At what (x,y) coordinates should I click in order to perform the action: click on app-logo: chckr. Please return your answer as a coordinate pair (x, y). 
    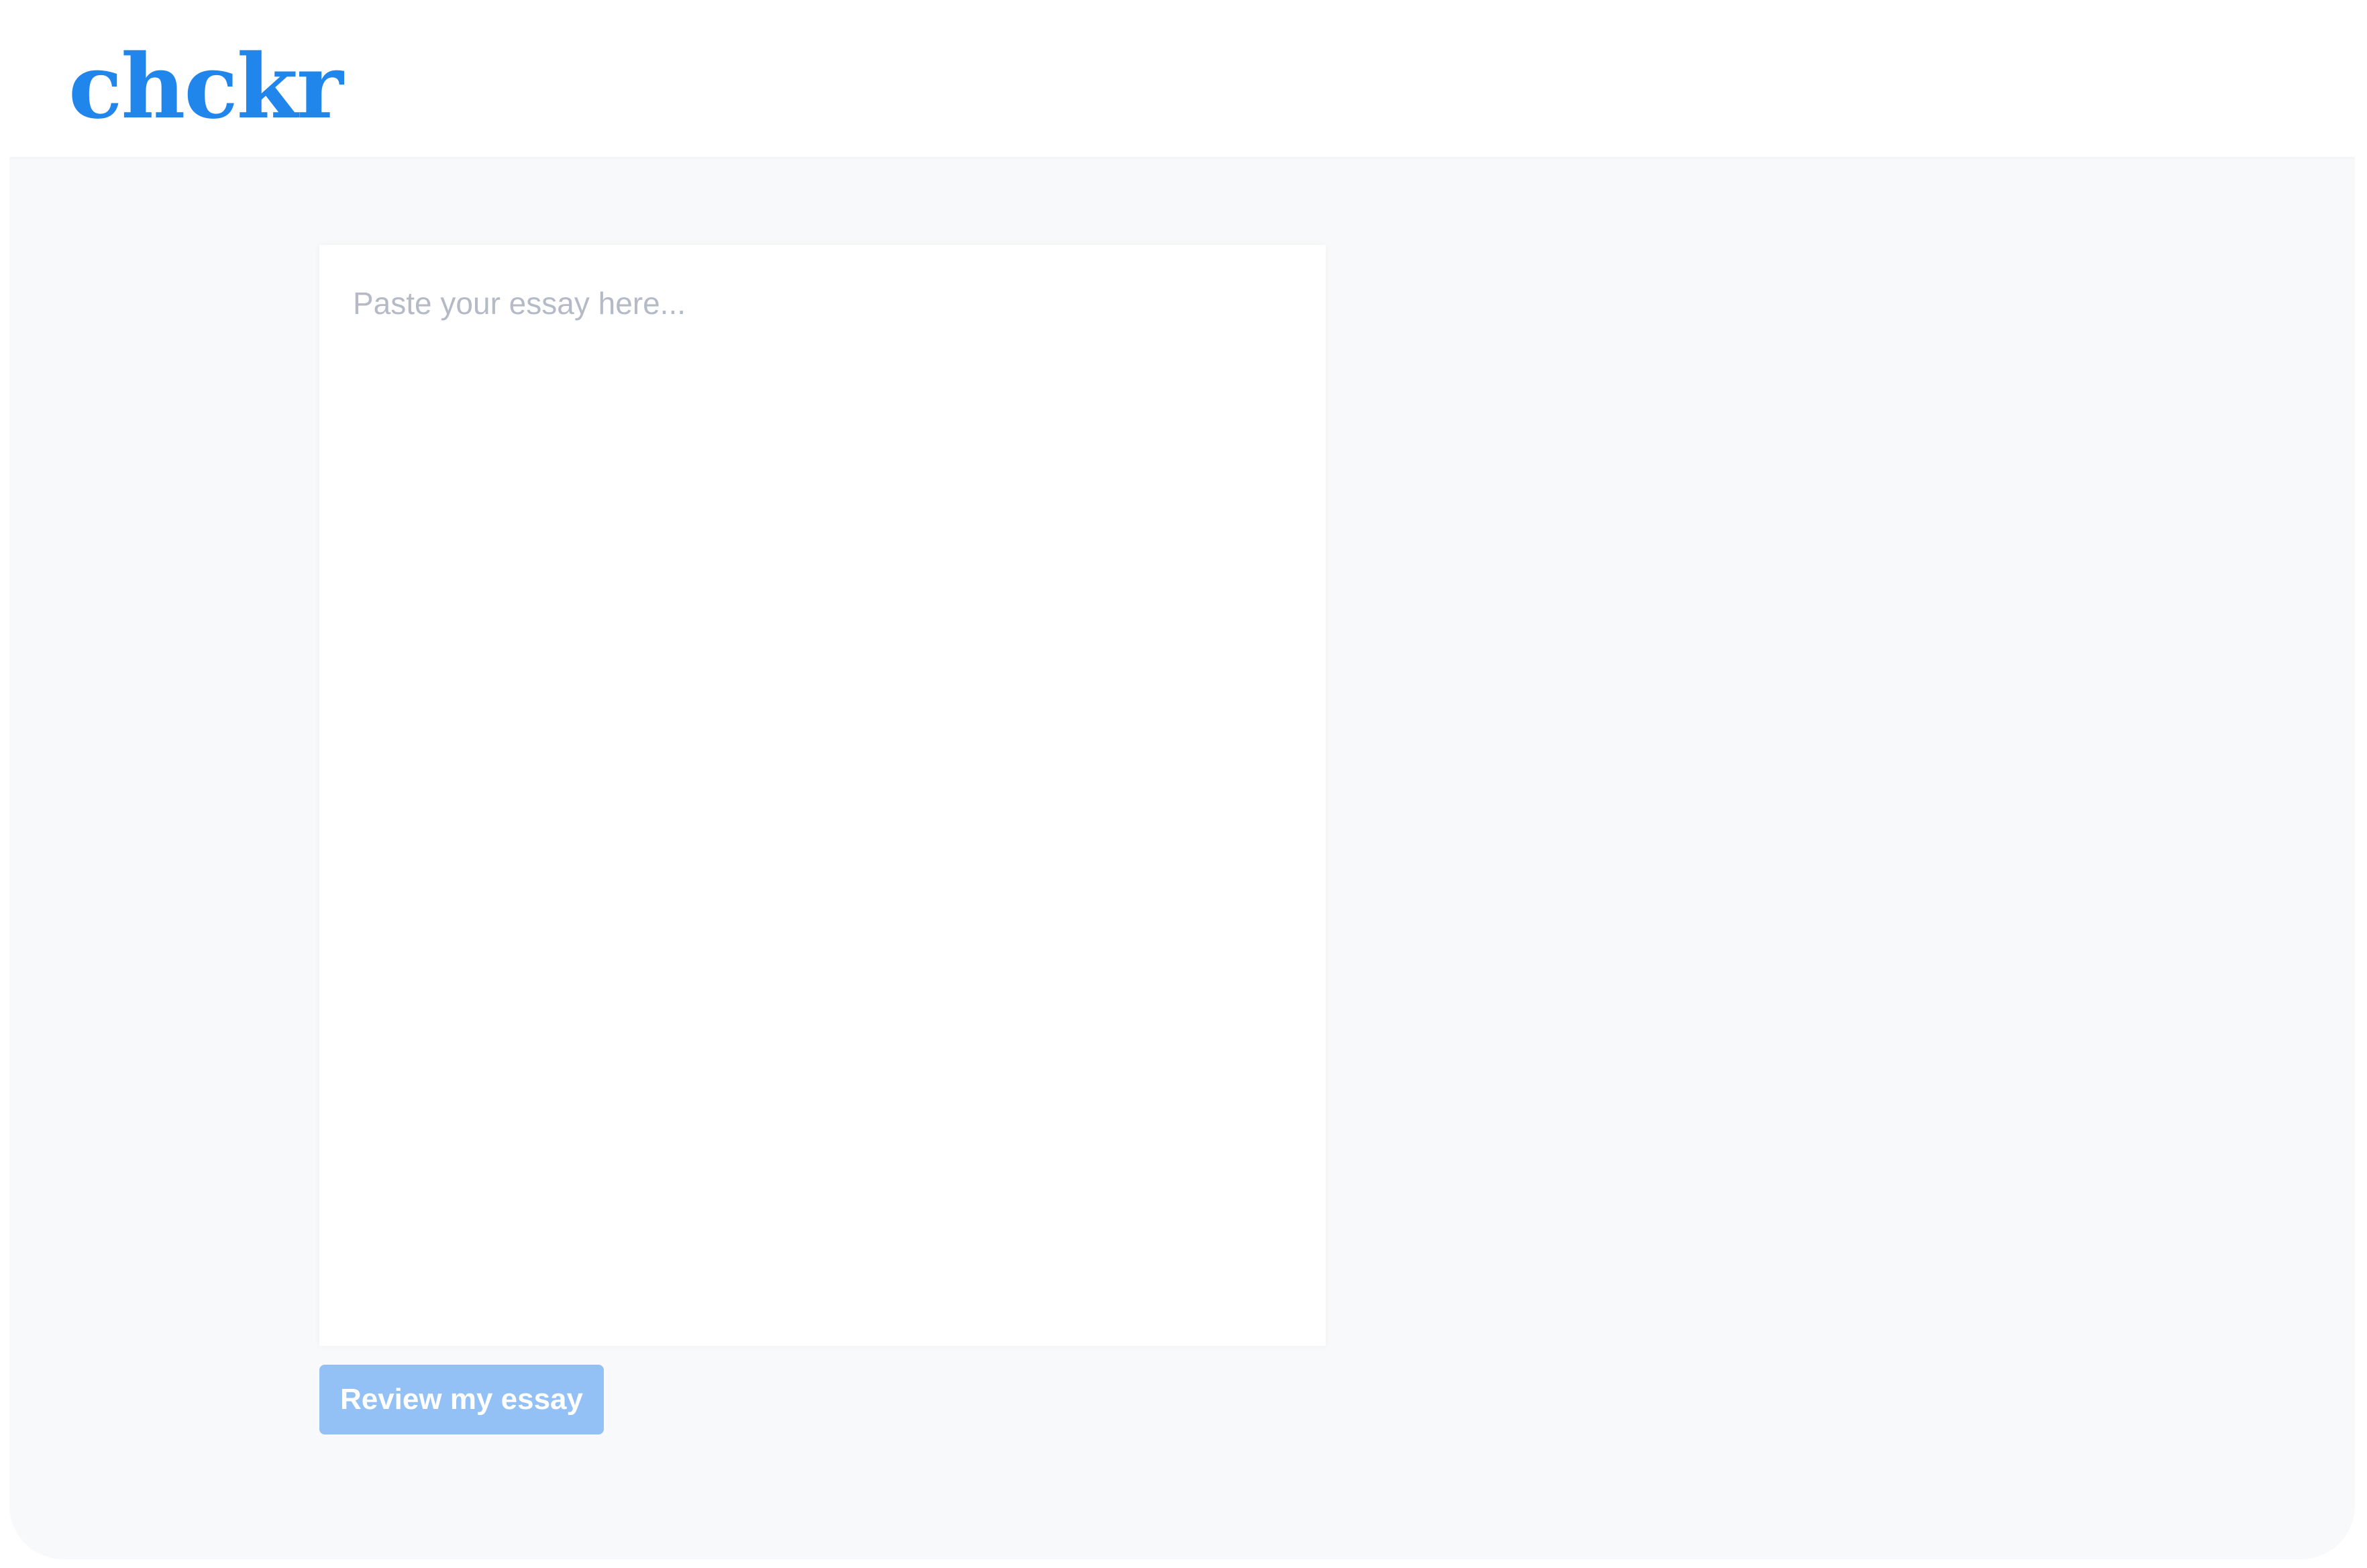
    Looking at the image, I should click on (206, 87).